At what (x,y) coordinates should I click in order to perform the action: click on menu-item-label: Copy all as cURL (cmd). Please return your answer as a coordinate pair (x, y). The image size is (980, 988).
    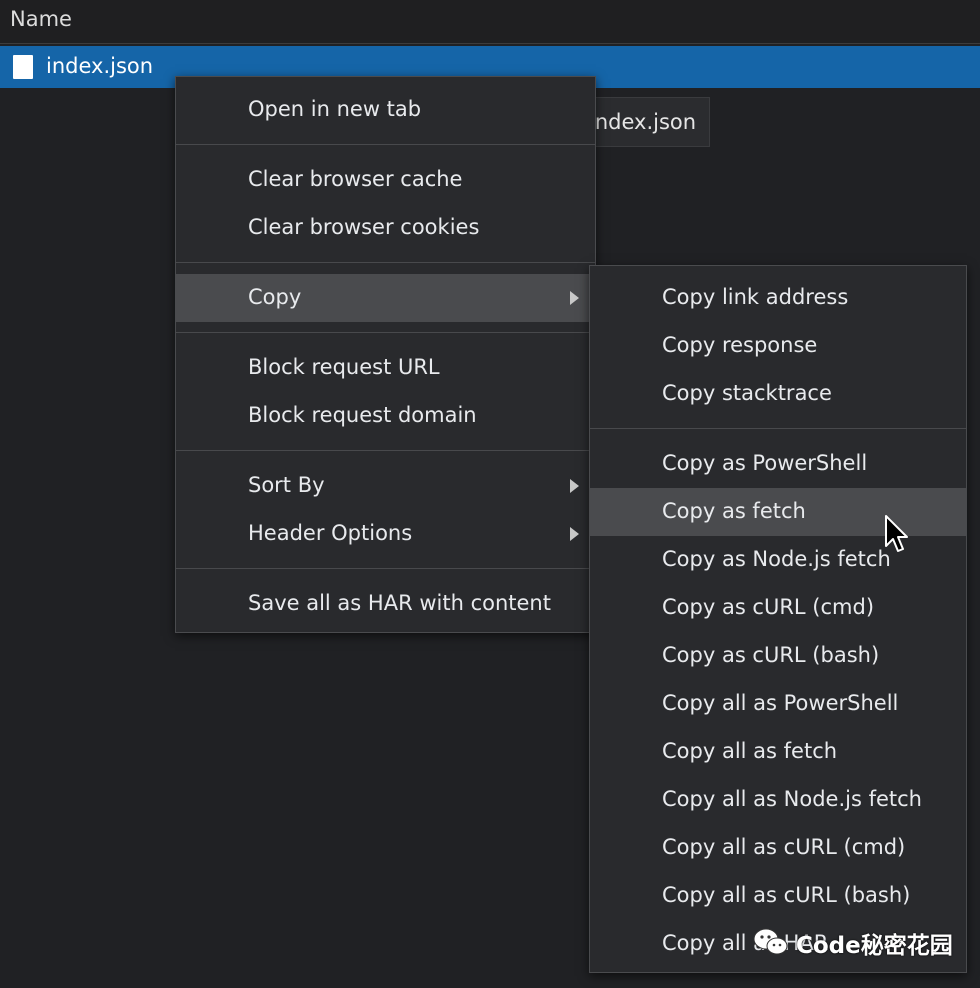
    Looking at the image, I should click on (784, 847).